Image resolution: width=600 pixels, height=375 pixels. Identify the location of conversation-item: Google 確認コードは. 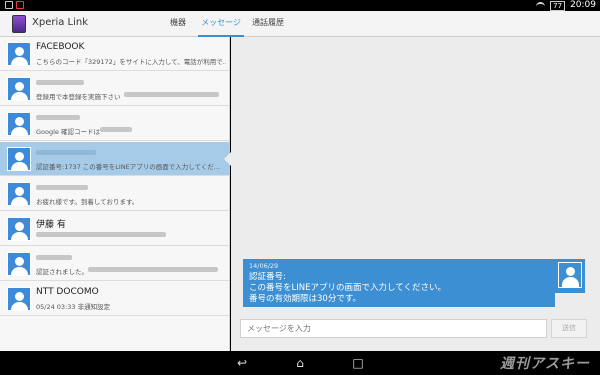
(115, 124).